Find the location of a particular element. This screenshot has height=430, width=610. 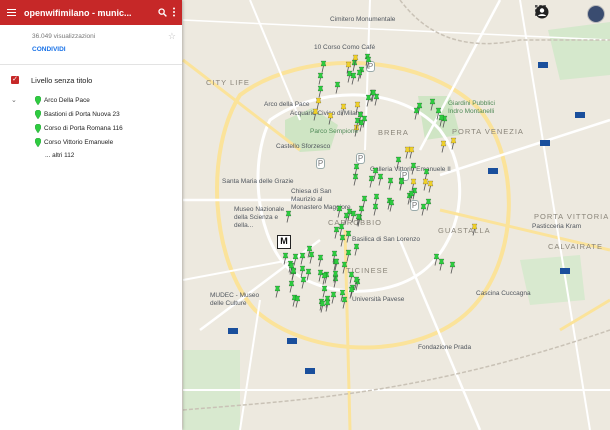

layer-checkbox: ✓ is located at coordinates (15, 80).